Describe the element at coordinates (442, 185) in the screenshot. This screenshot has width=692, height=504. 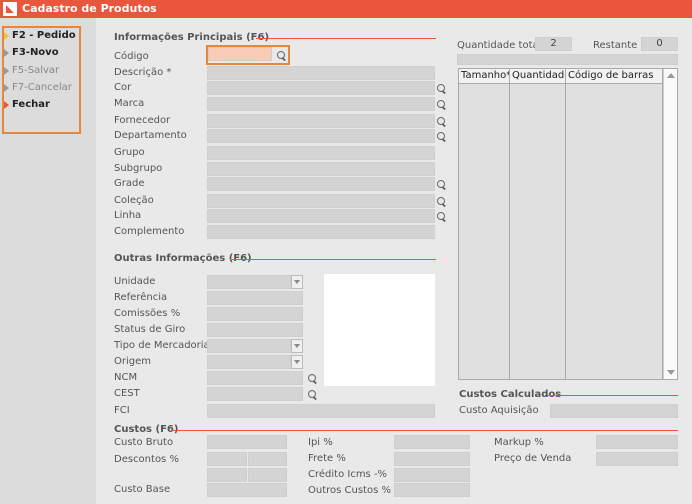
I see `grade-search-icon` at that location.